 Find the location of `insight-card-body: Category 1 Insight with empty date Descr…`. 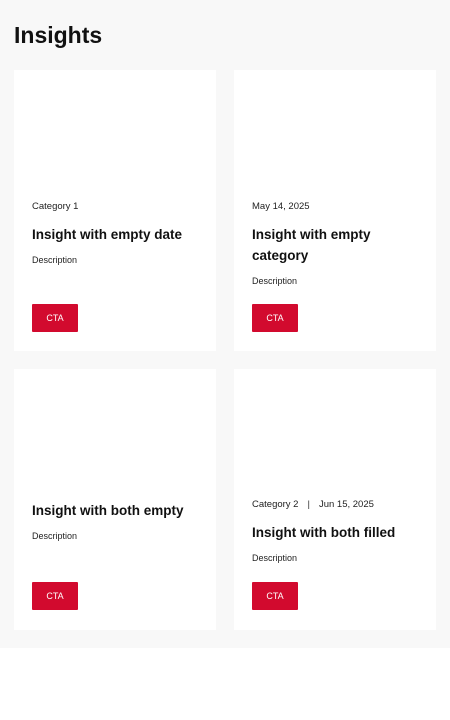

insight-card-body: Category 1 Insight with empty date Descr… is located at coordinates (116, 233).